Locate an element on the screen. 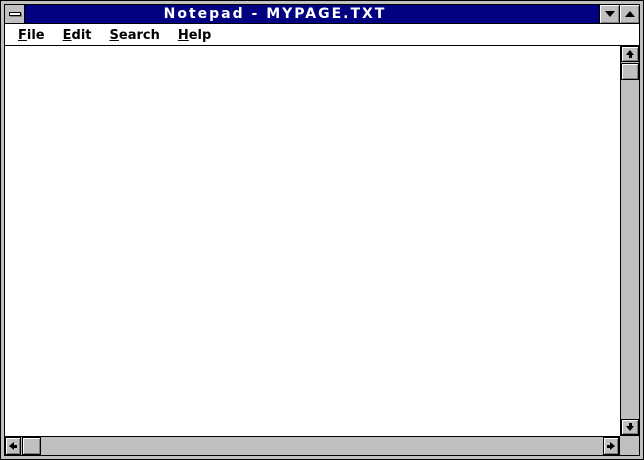 This screenshot has width=644, height=460. maximize-button is located at coordinates (629, 14).